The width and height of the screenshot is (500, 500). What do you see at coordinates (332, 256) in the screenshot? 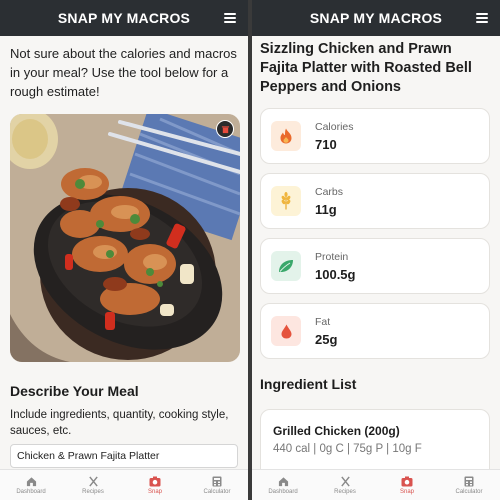
I see `protein-label: Protein` at bounding box center [332, 256].